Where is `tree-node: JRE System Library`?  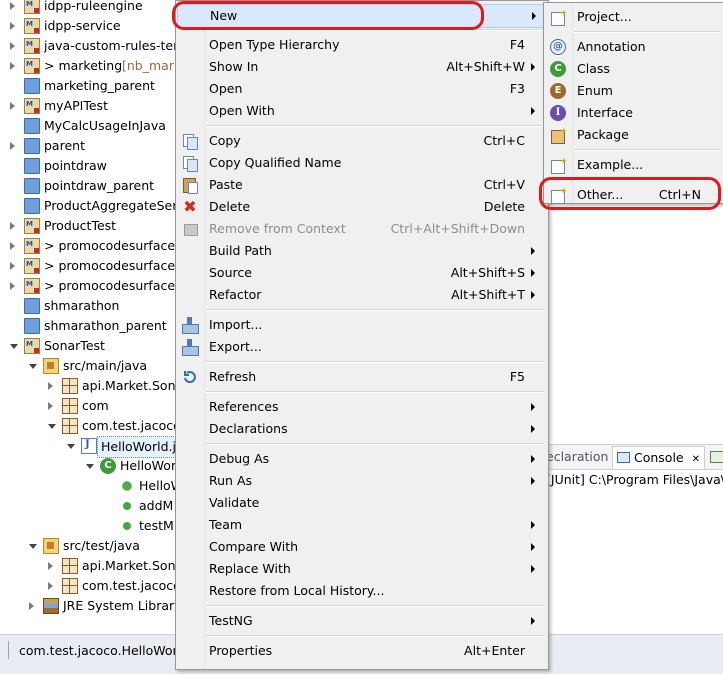
tree-node: JRE System Library is located at coordinates (88, 606).